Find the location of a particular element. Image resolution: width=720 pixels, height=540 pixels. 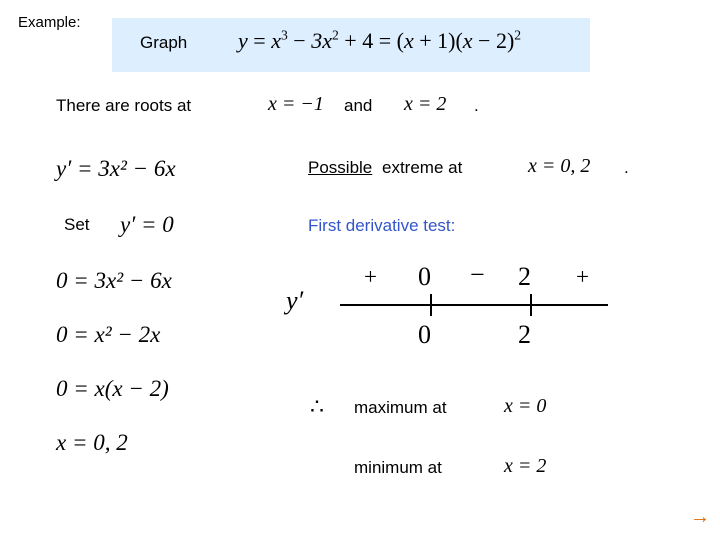

sign-chart-sign-3: + is located at coordinates (582, 276).